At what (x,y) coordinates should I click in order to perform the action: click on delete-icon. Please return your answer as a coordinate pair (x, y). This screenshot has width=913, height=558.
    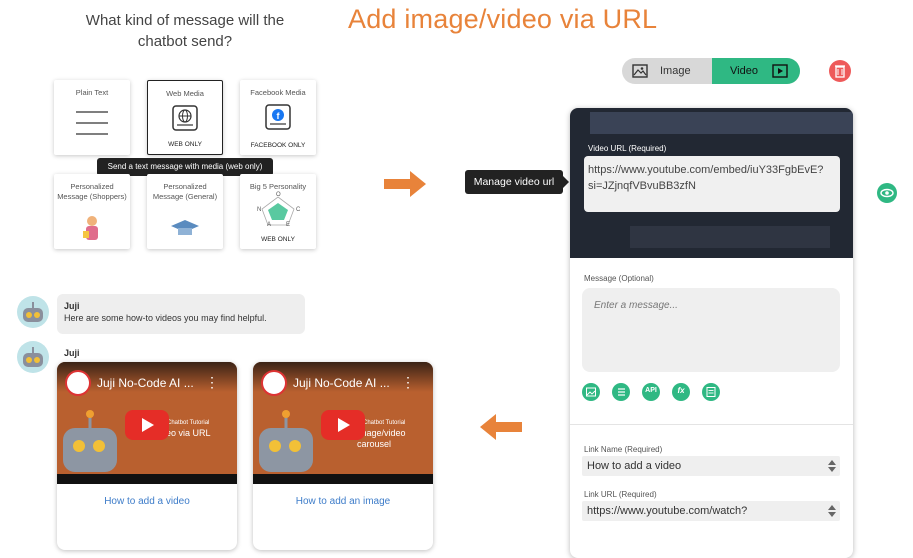
    Looking at the image, I should click on (840, 71).